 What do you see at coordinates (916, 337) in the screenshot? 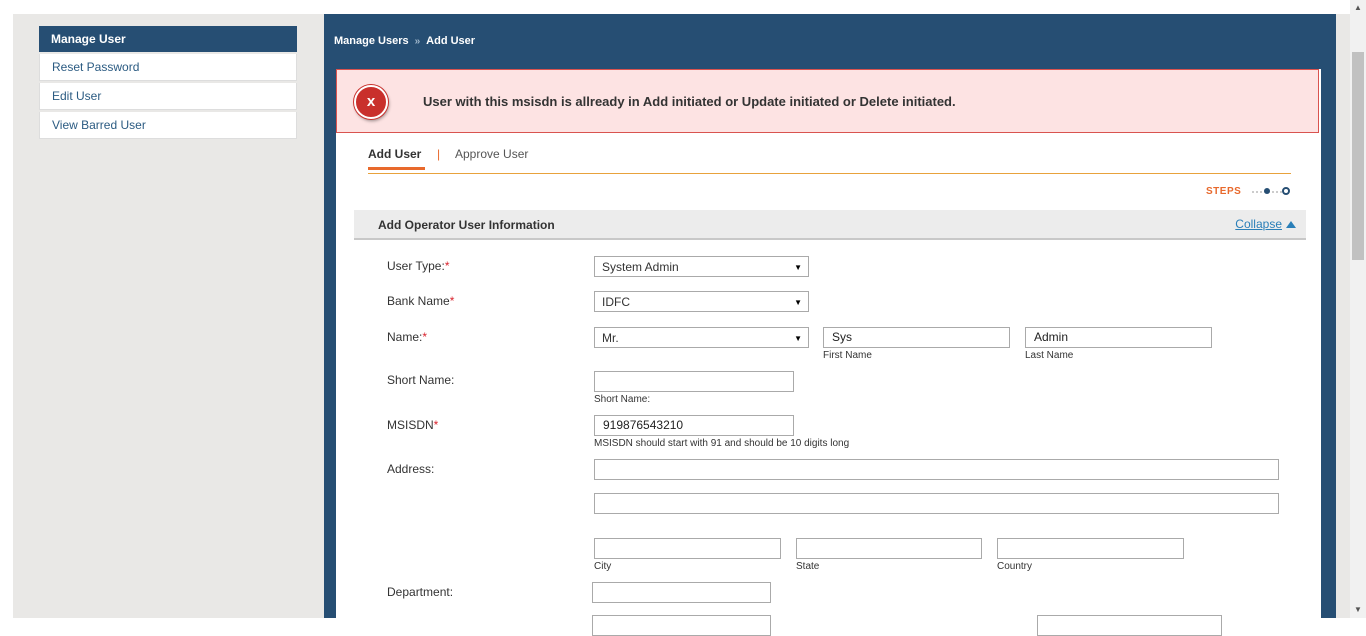
I see `first-name-input: Sys` at bounding box center [916, 337].